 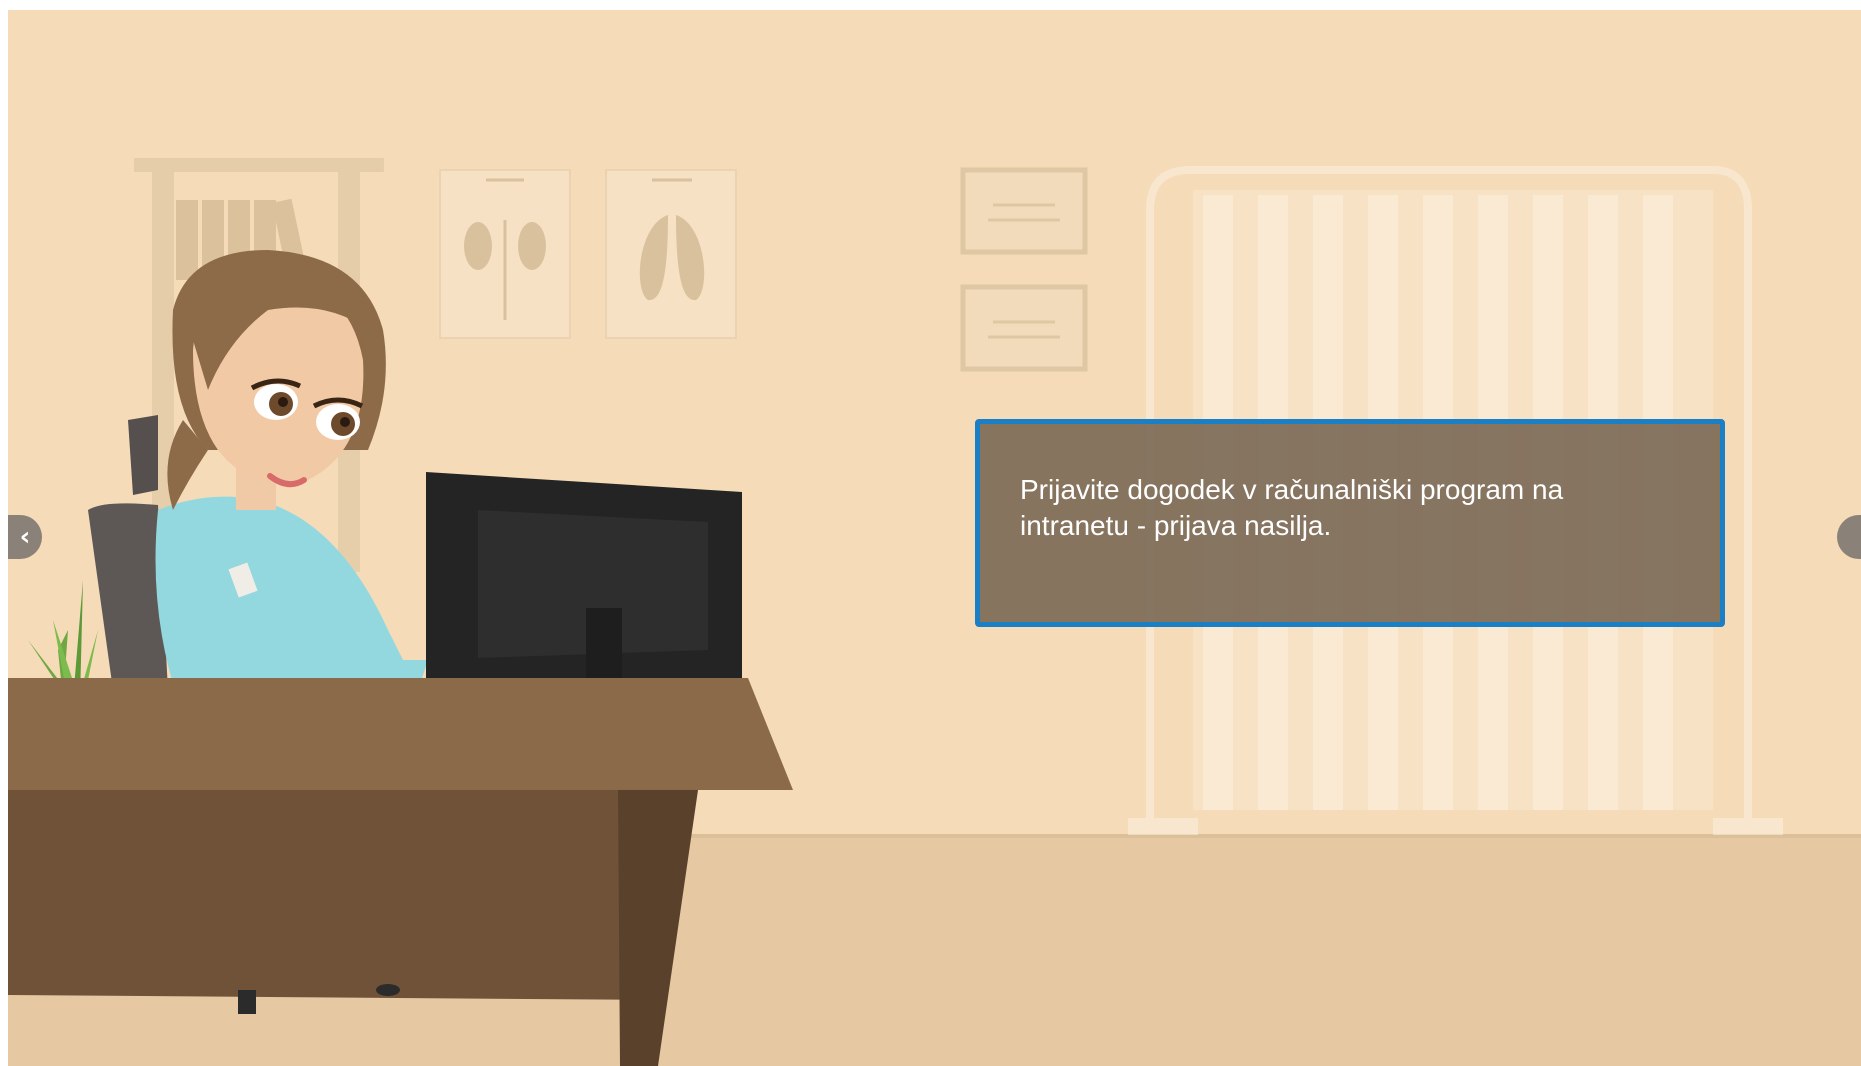 I want to click on chevron-left-icon: ‹, so click(x=25, y=537).